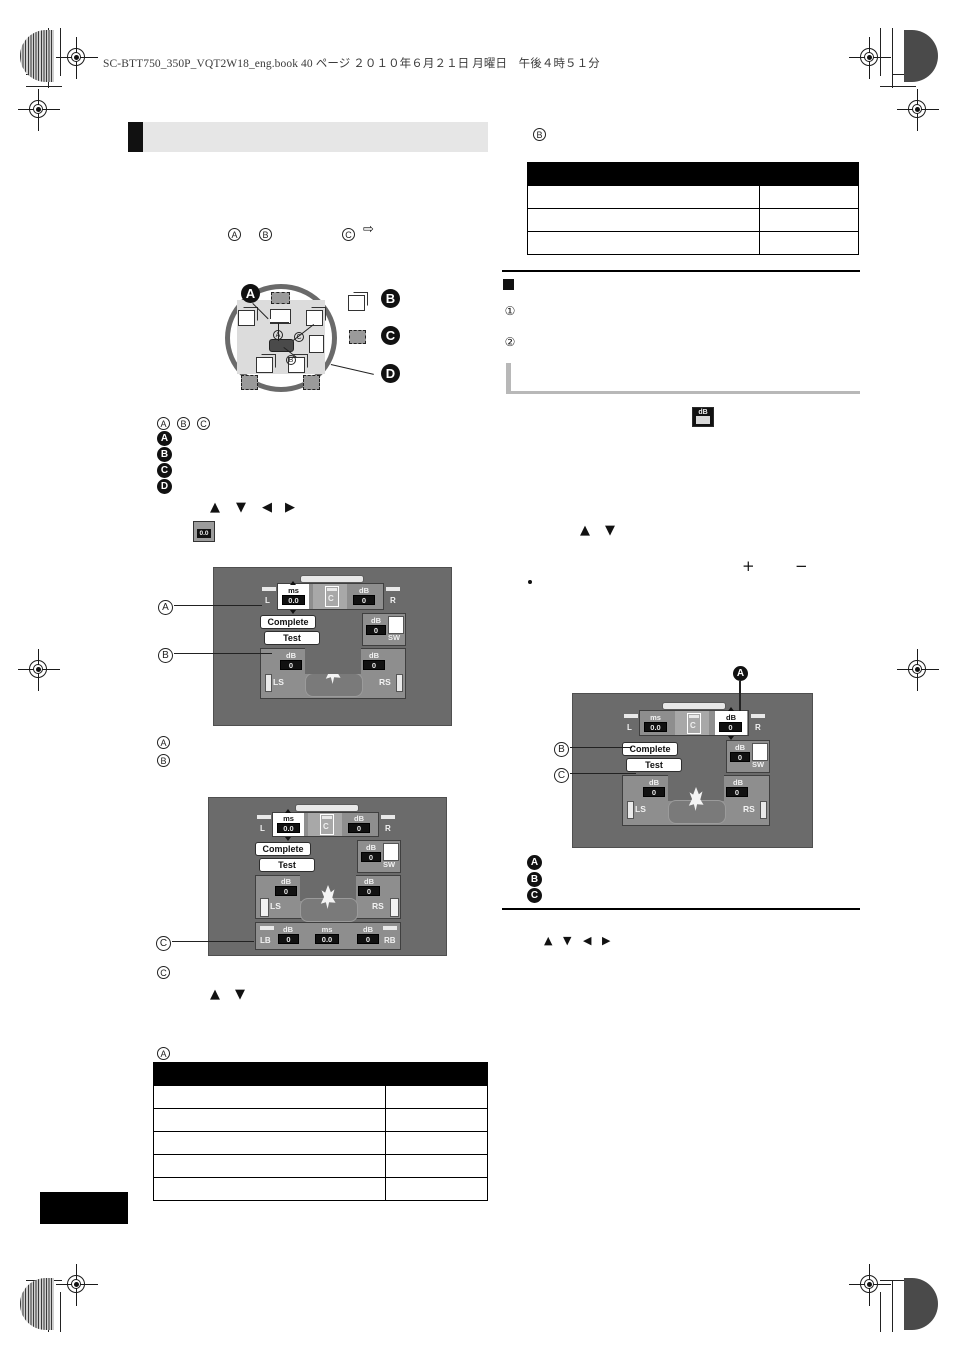 Image resolution: width=954 pixels, height=1351 pixels. What do you see at coordinates (561, 775) in the screenshot?
I see `osd3-callout-c: C` at bounding box center [561, 775].